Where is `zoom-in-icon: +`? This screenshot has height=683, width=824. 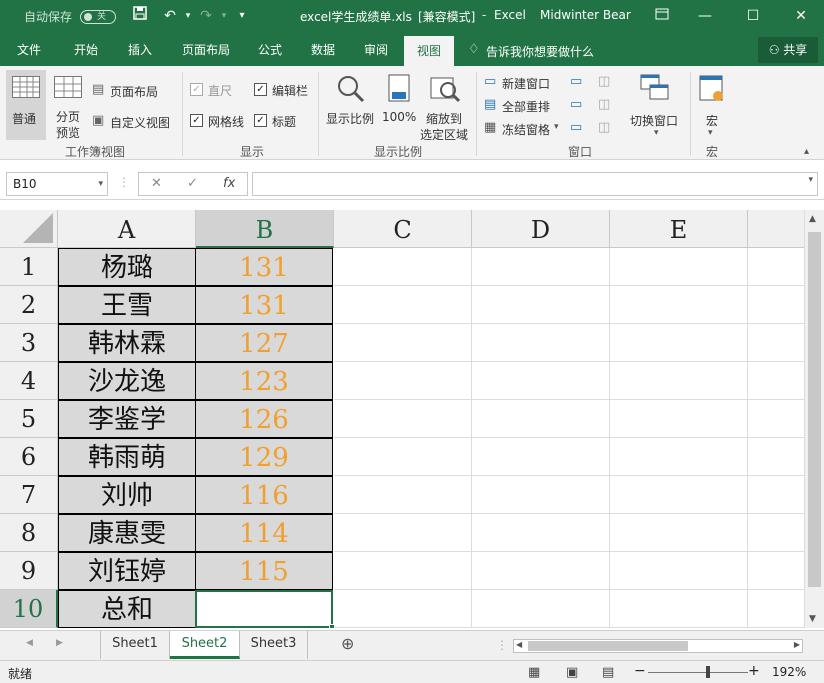 zoom-in-icon: + is located at coordinates (754, 671).